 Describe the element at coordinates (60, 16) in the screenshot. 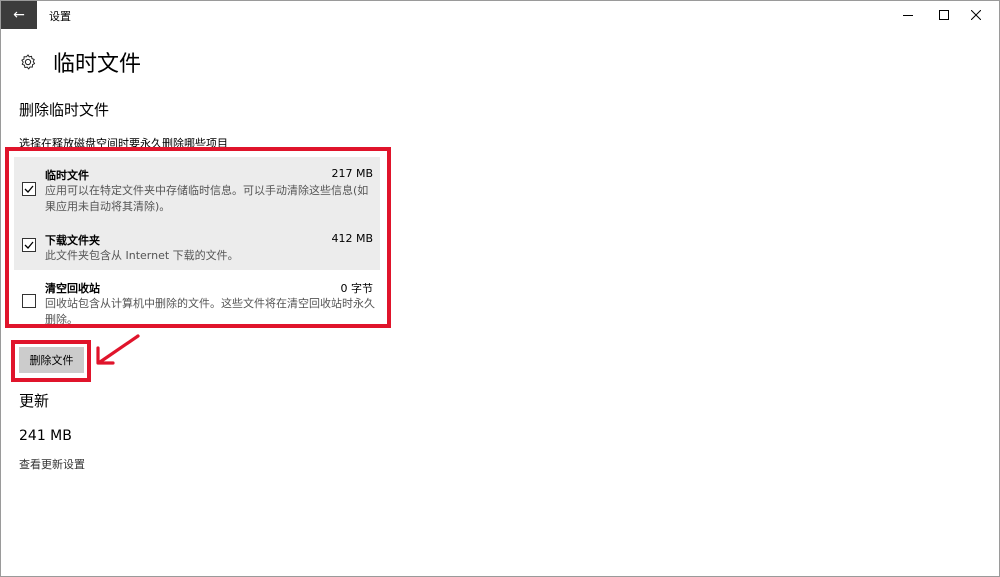

I see `window-title: 设置` at that location.